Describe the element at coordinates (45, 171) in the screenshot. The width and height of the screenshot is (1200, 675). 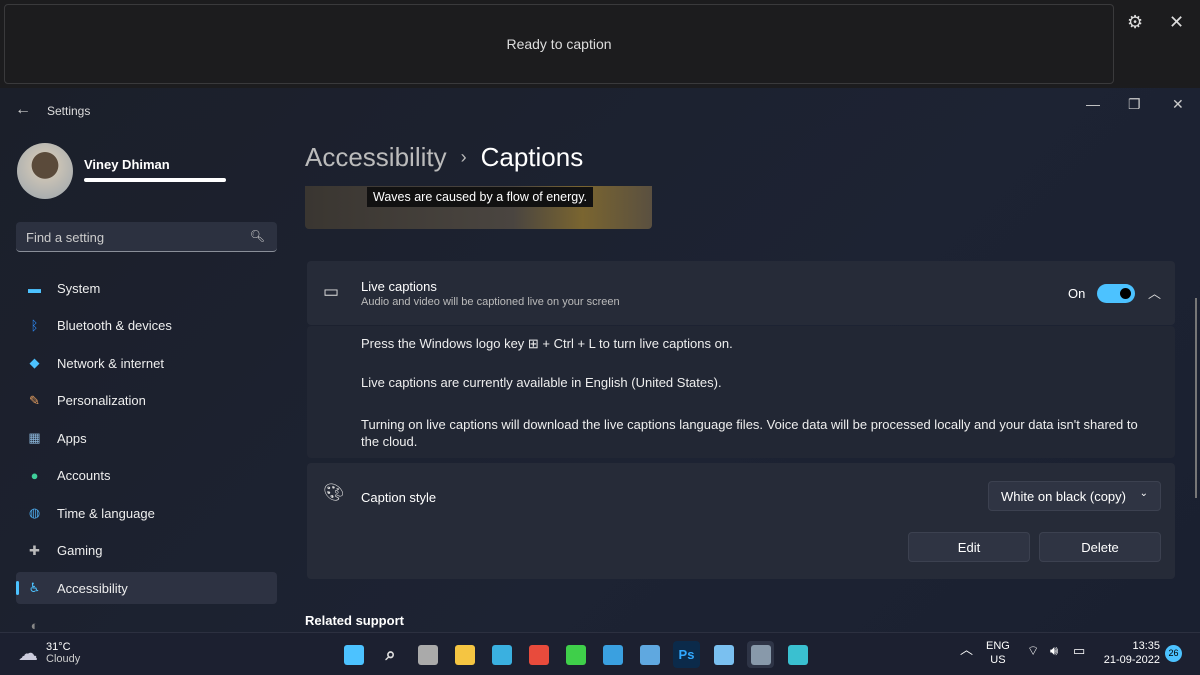
I see `avatar` at that location.